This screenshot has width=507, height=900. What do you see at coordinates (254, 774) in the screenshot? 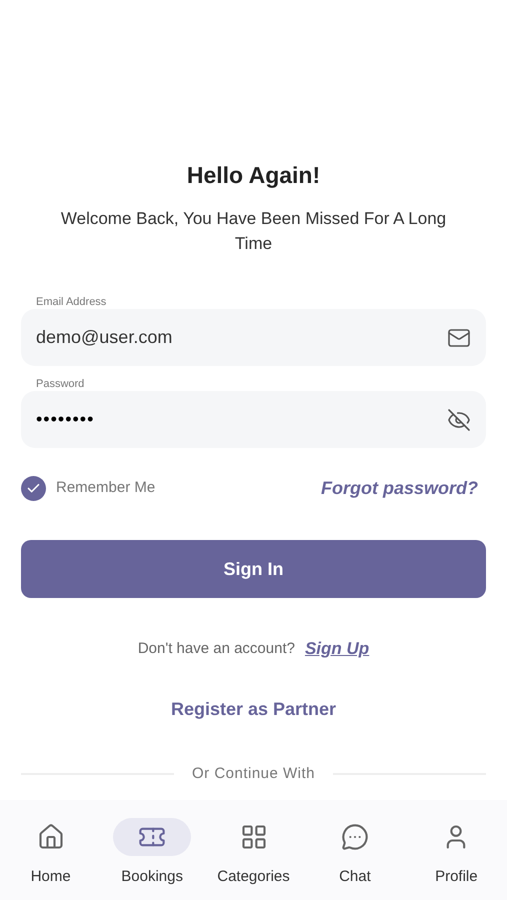
I see `divider-text: Or Continue With` at bounding box center [254, 774].